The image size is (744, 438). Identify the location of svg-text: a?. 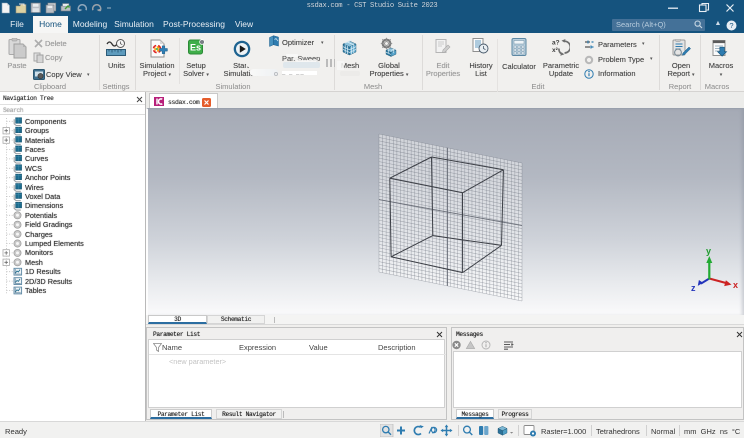
(556, 43).